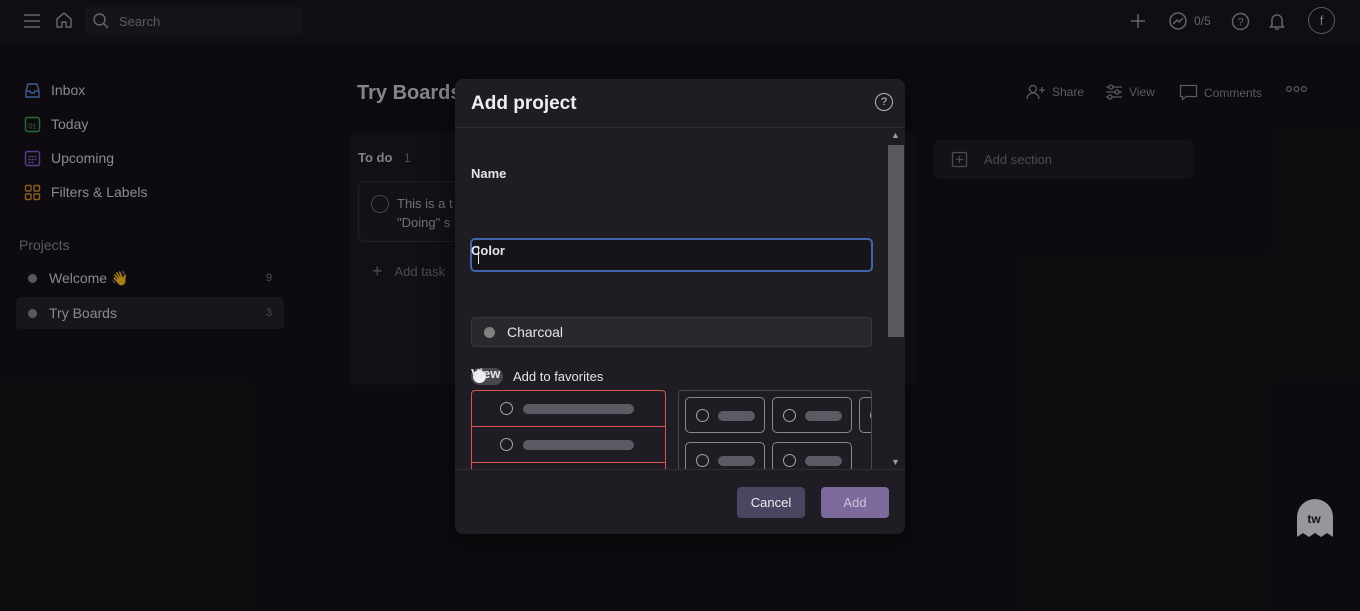  Describe the element at coordinates (884, 102) in the screenshot. I see `help-icon: ?` at that location.